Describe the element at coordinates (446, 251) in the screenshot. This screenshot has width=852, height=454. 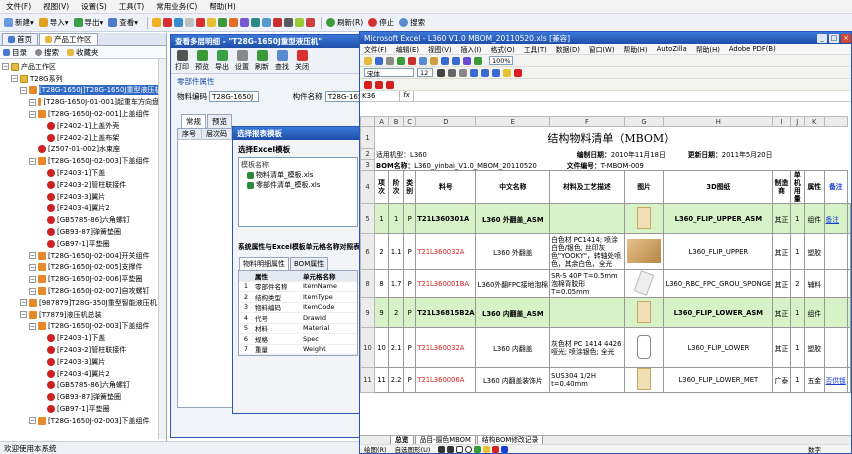
I see `table-cell: T21L360032A` at that location.